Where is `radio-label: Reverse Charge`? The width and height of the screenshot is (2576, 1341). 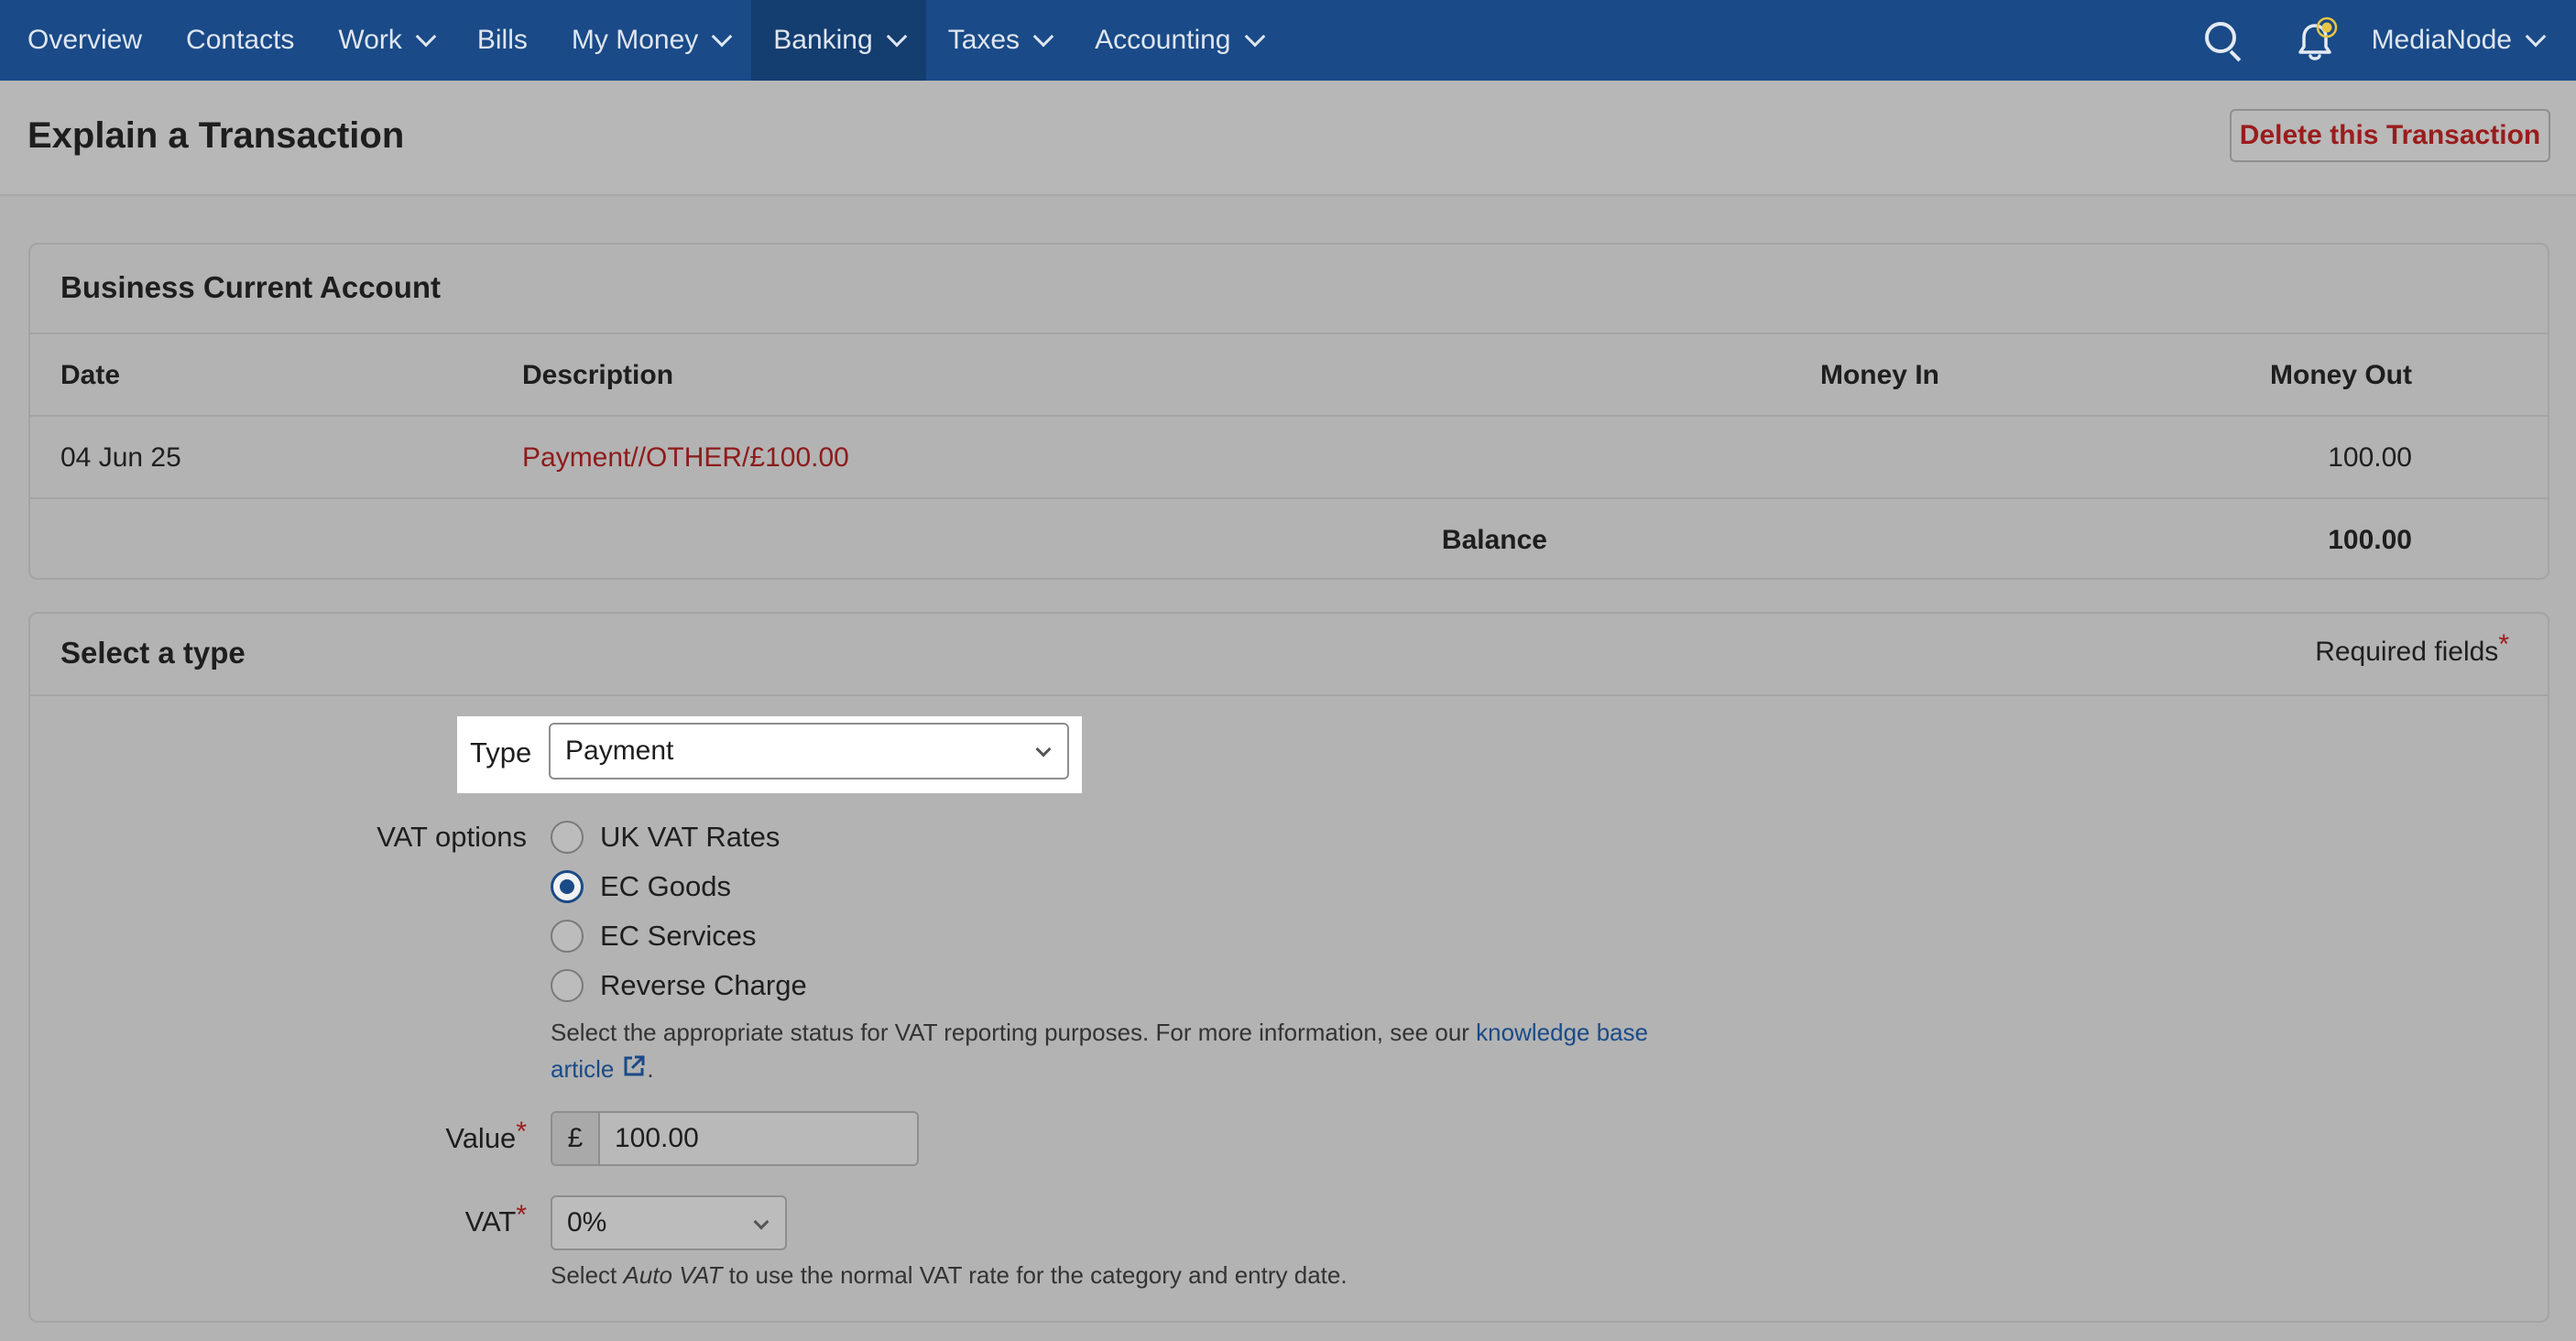
radio-label: Reverse Charge is located at coordinates (703, 985).